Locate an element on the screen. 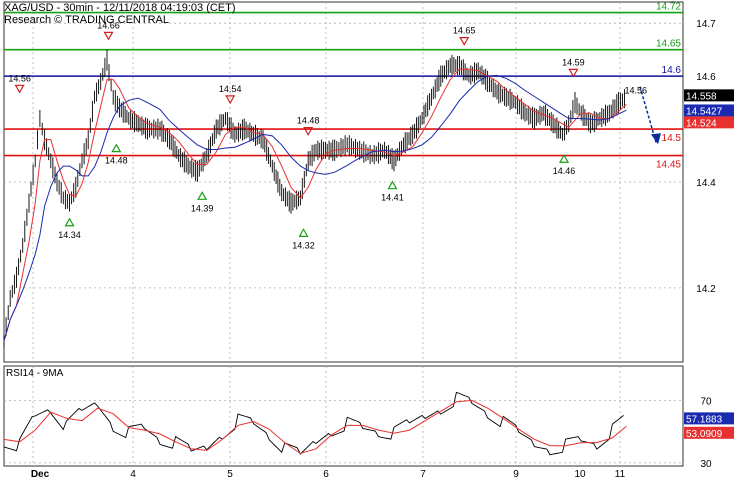 The image size is (735, 480). level-label: 14.65 is located at coordinates (668, 44).